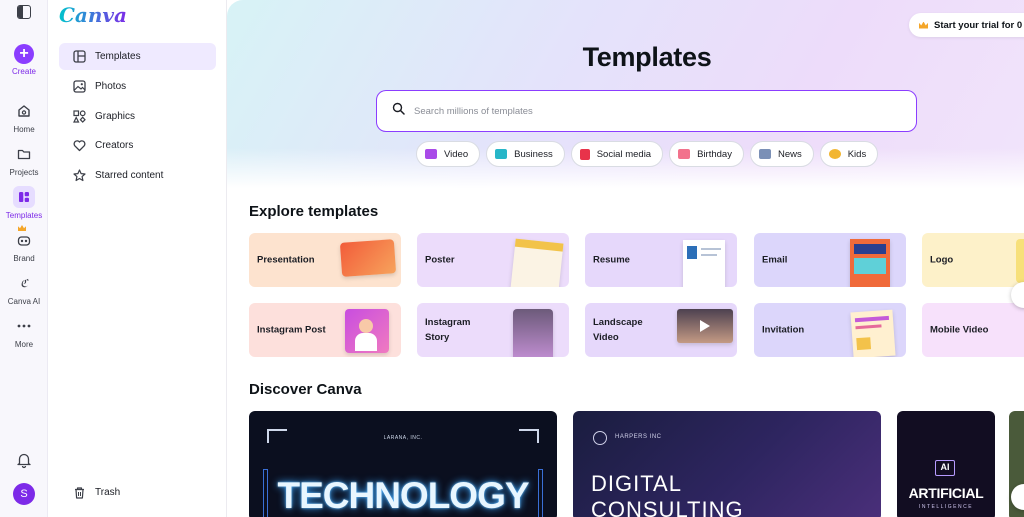  What do you see at coordinates (79, 146) in the screenshot?
I see `heart-icon` at bounding box center [79, 146].